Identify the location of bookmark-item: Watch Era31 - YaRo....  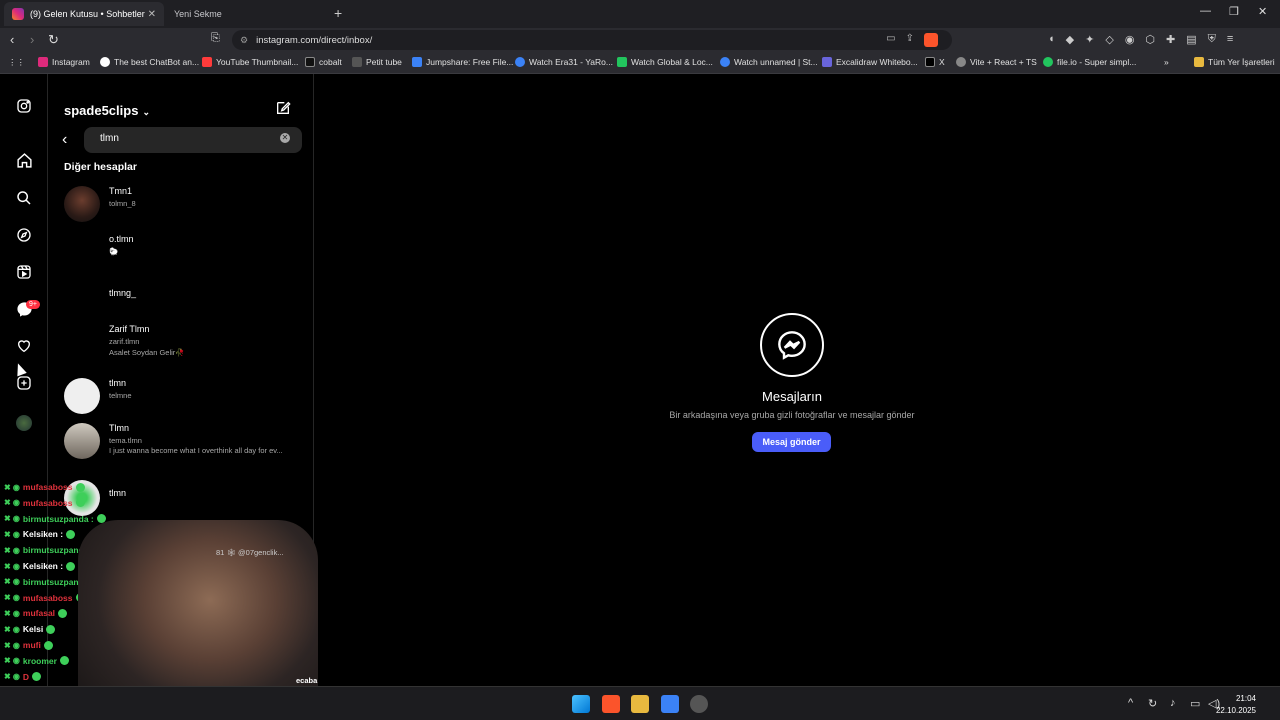
(564, 62).